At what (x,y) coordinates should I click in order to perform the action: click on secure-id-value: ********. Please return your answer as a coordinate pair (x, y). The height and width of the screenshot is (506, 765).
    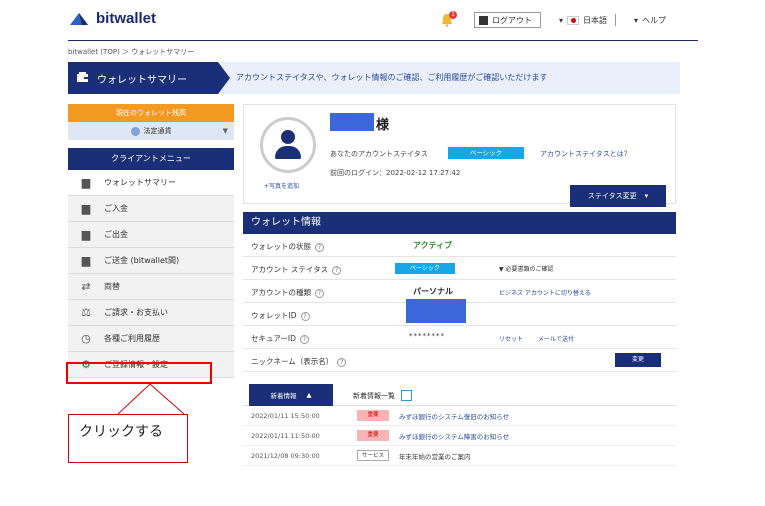
    Looking at the image, I should click on (427, 336).